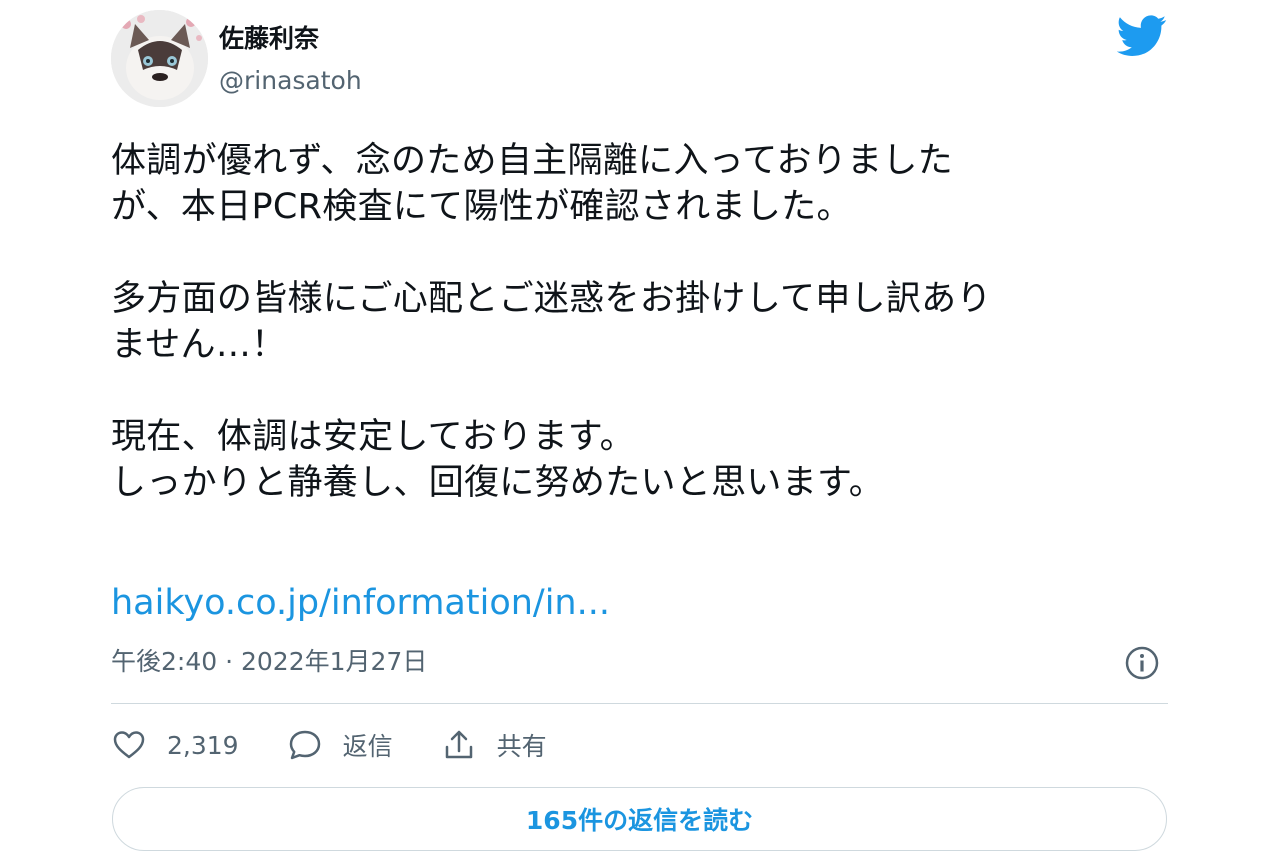  What do you see at coordinates (129, 745) in the screenshot?
I see `heart-icon` at bounding box center [129, 745].